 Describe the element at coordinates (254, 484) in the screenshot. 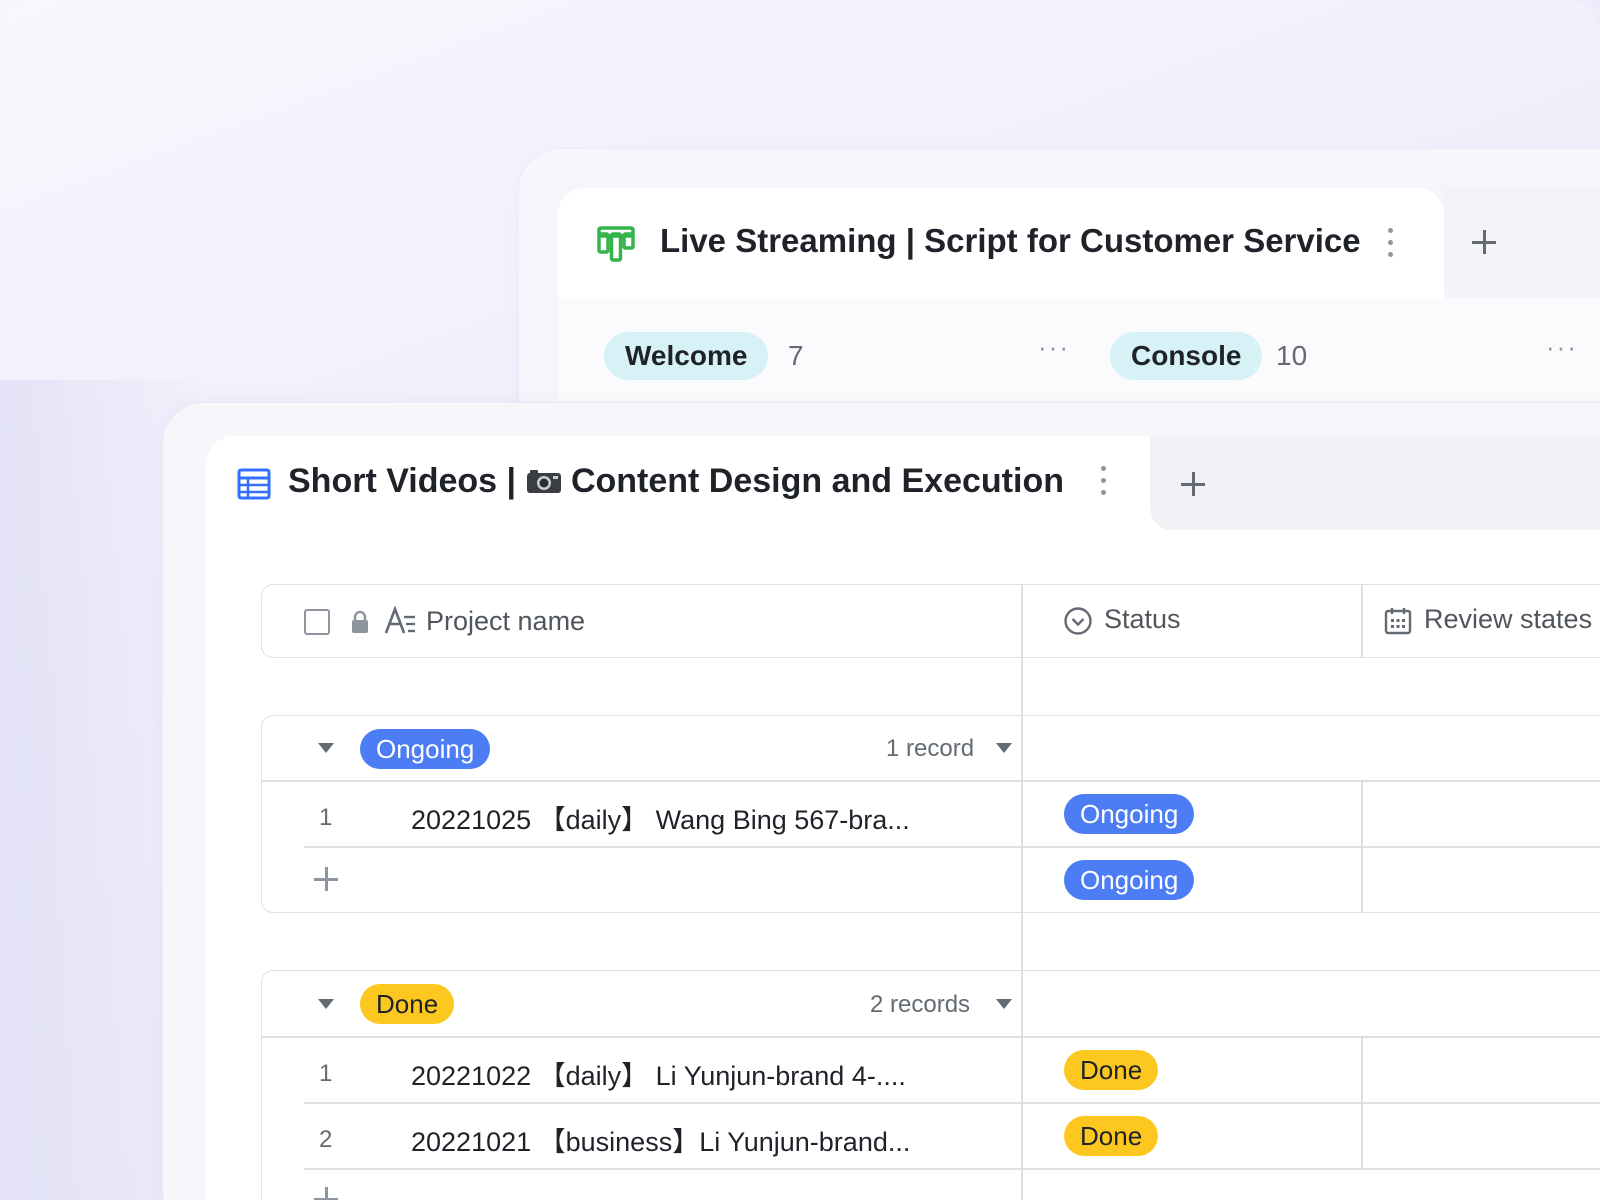

I see `table-view-icon` at that location.